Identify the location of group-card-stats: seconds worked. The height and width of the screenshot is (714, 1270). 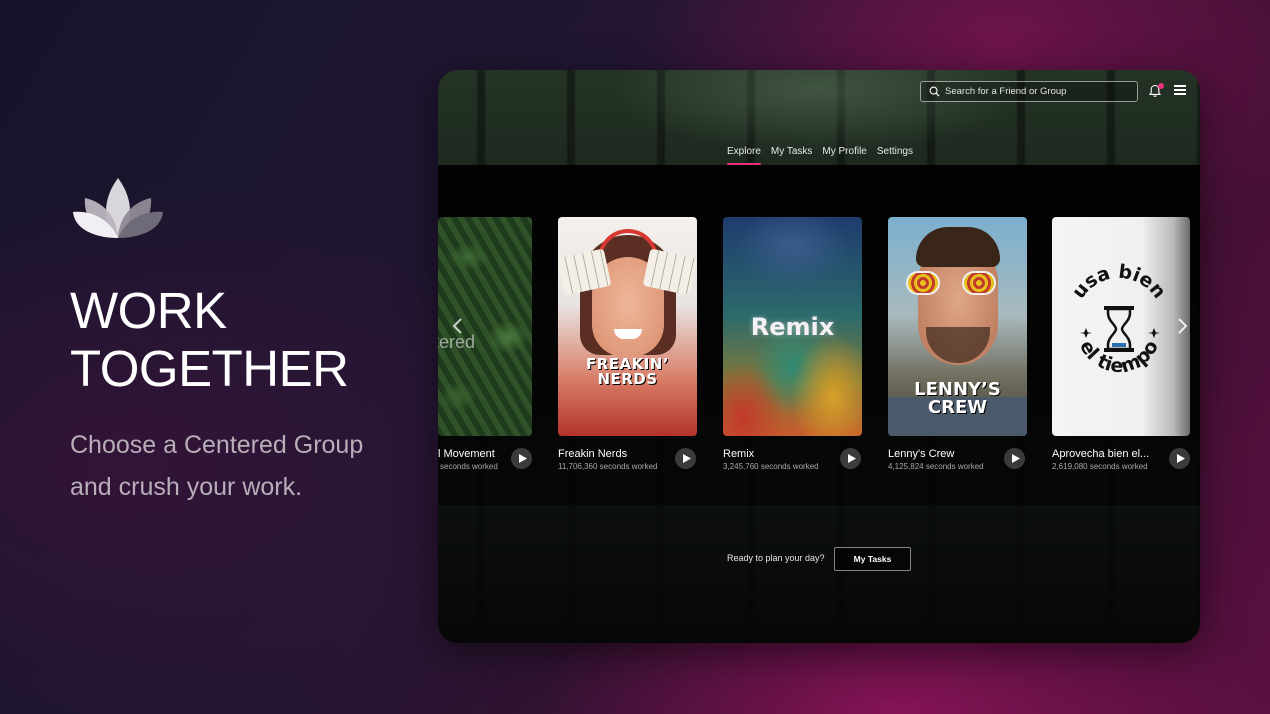
(469, 466).